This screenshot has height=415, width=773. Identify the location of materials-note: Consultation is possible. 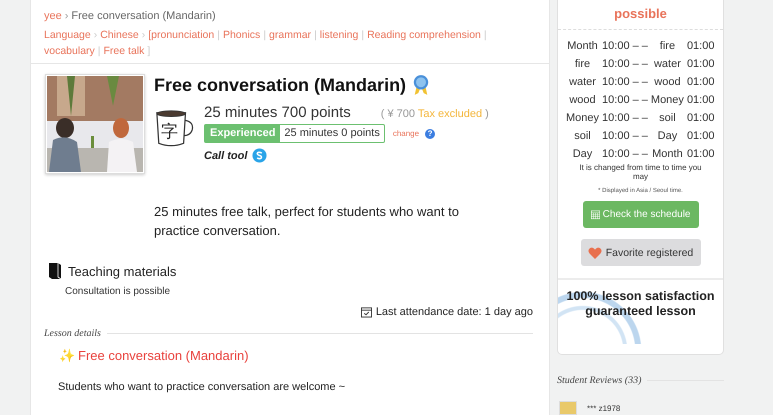
(118, 291).